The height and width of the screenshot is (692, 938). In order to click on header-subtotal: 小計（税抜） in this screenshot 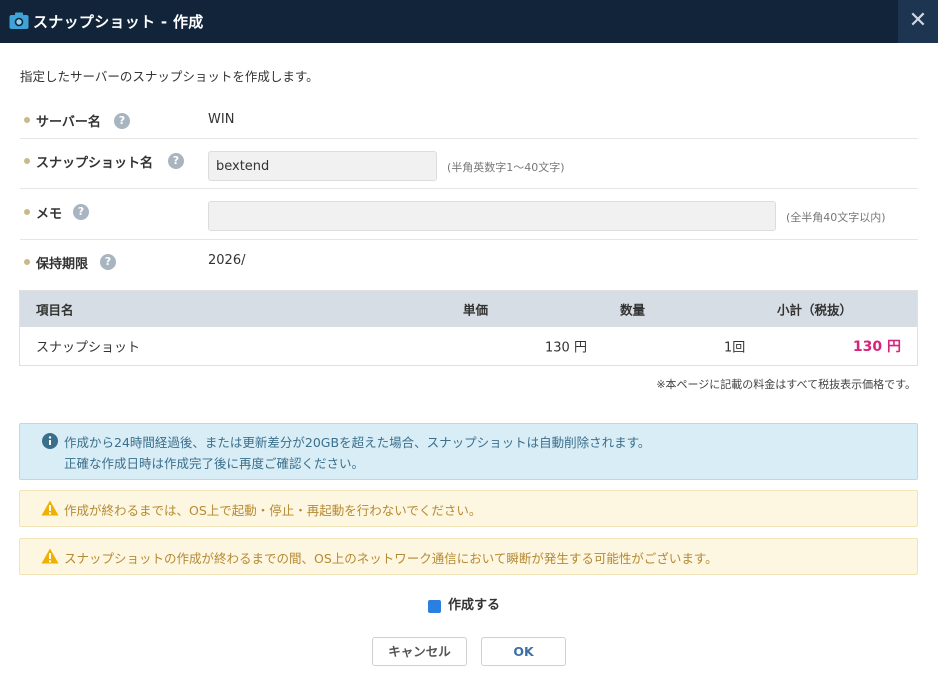, I will do `click(815, 310)`.